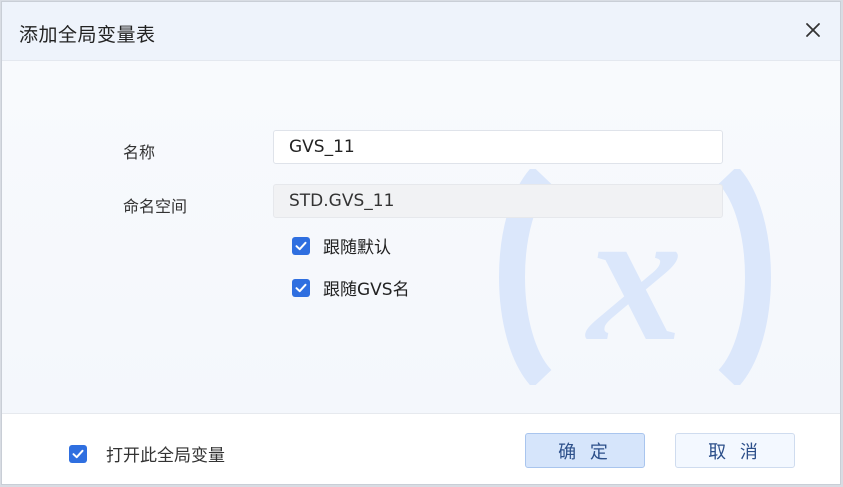 The image size is (843, 487). I want to click on dialog-footer: 打开此全局变量 确 定 取 消, so click(421, 448).